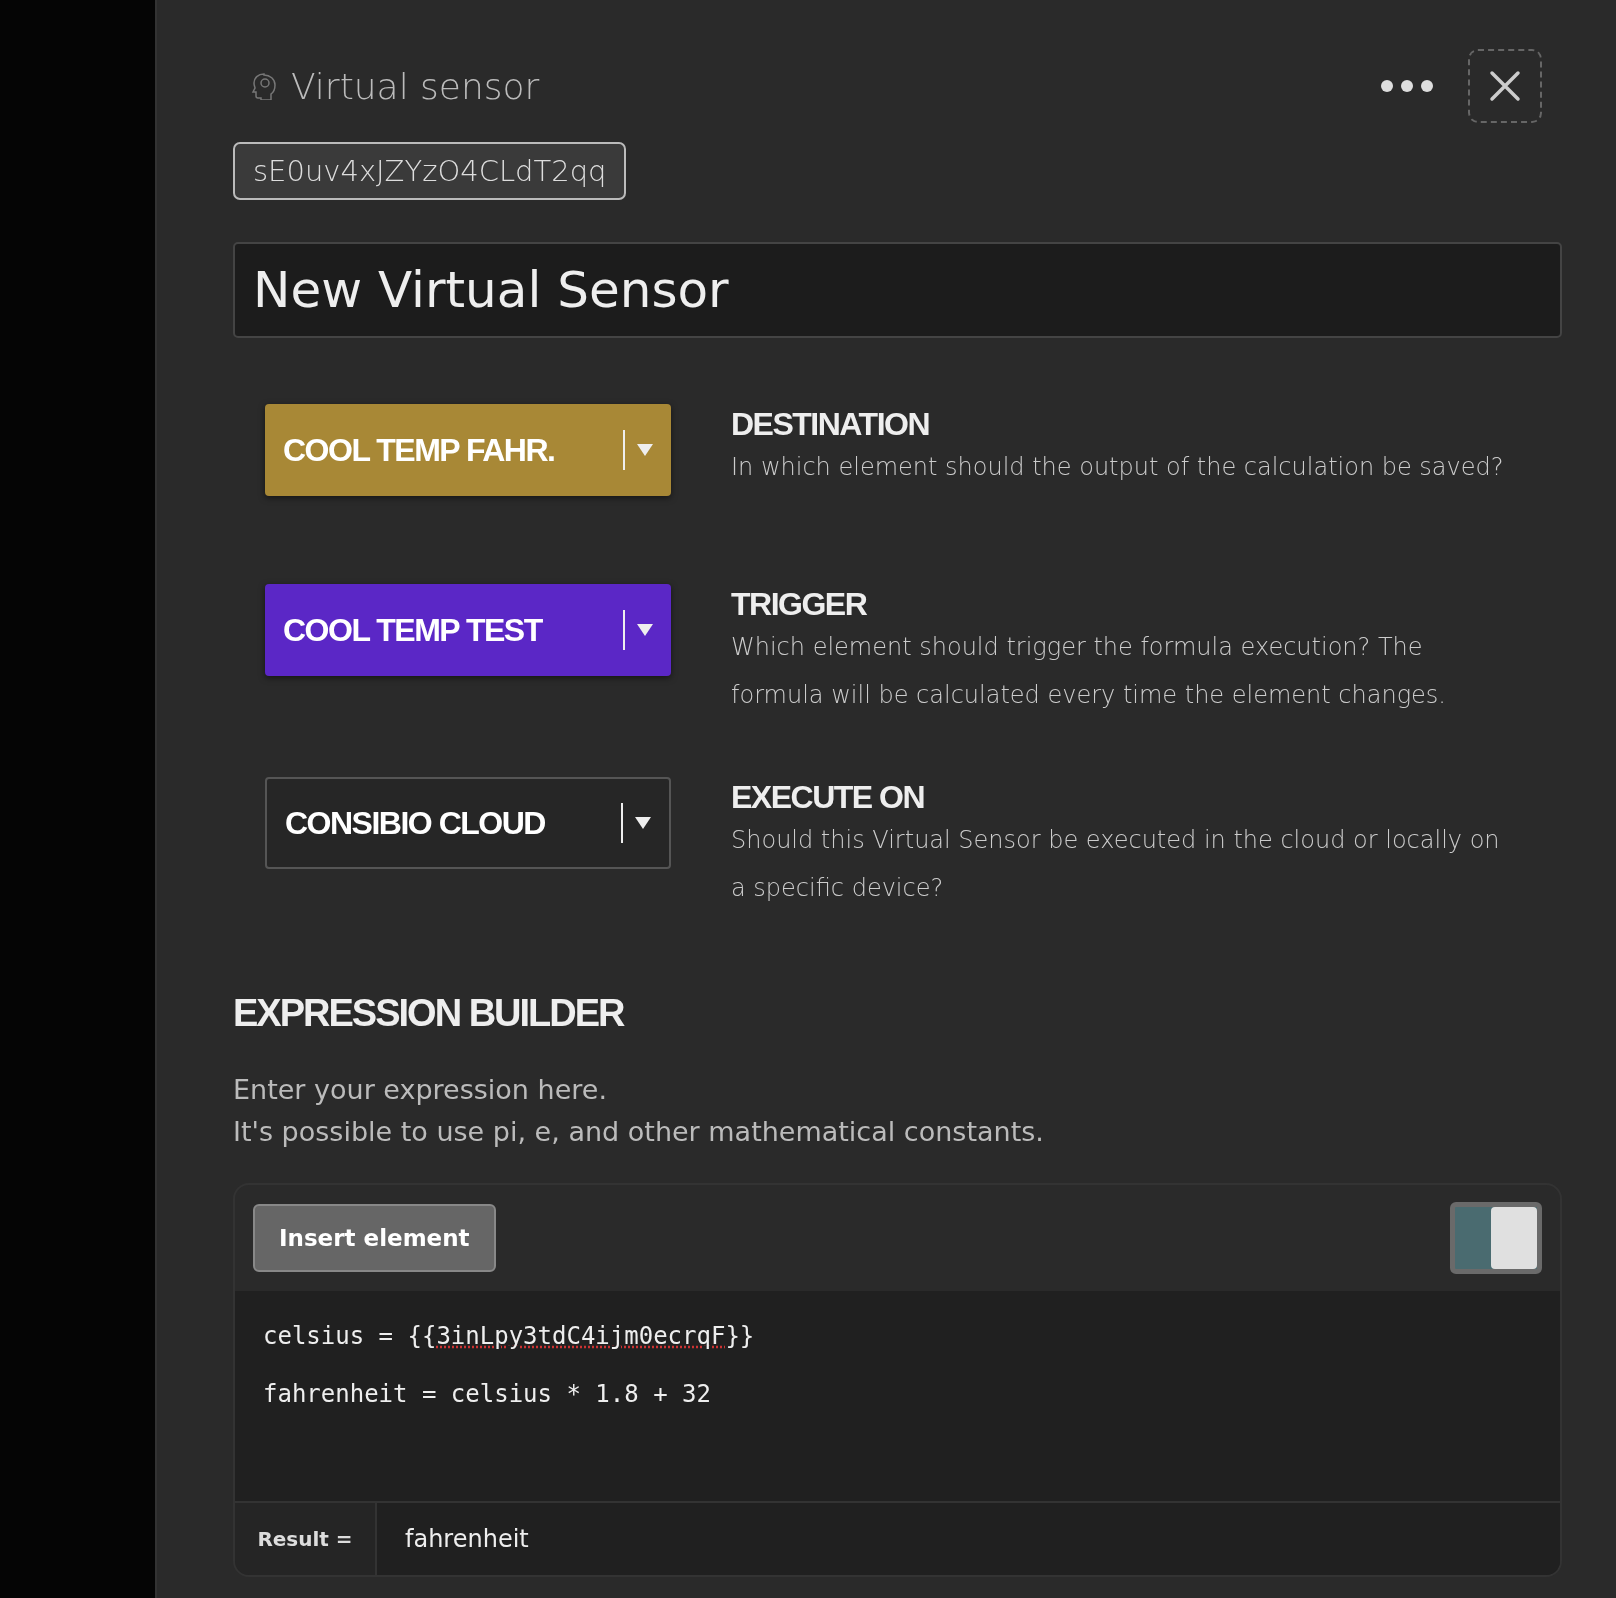 This screenshot has height=1598, width=1616. I want to click on more-icon, so click(1407, 86).